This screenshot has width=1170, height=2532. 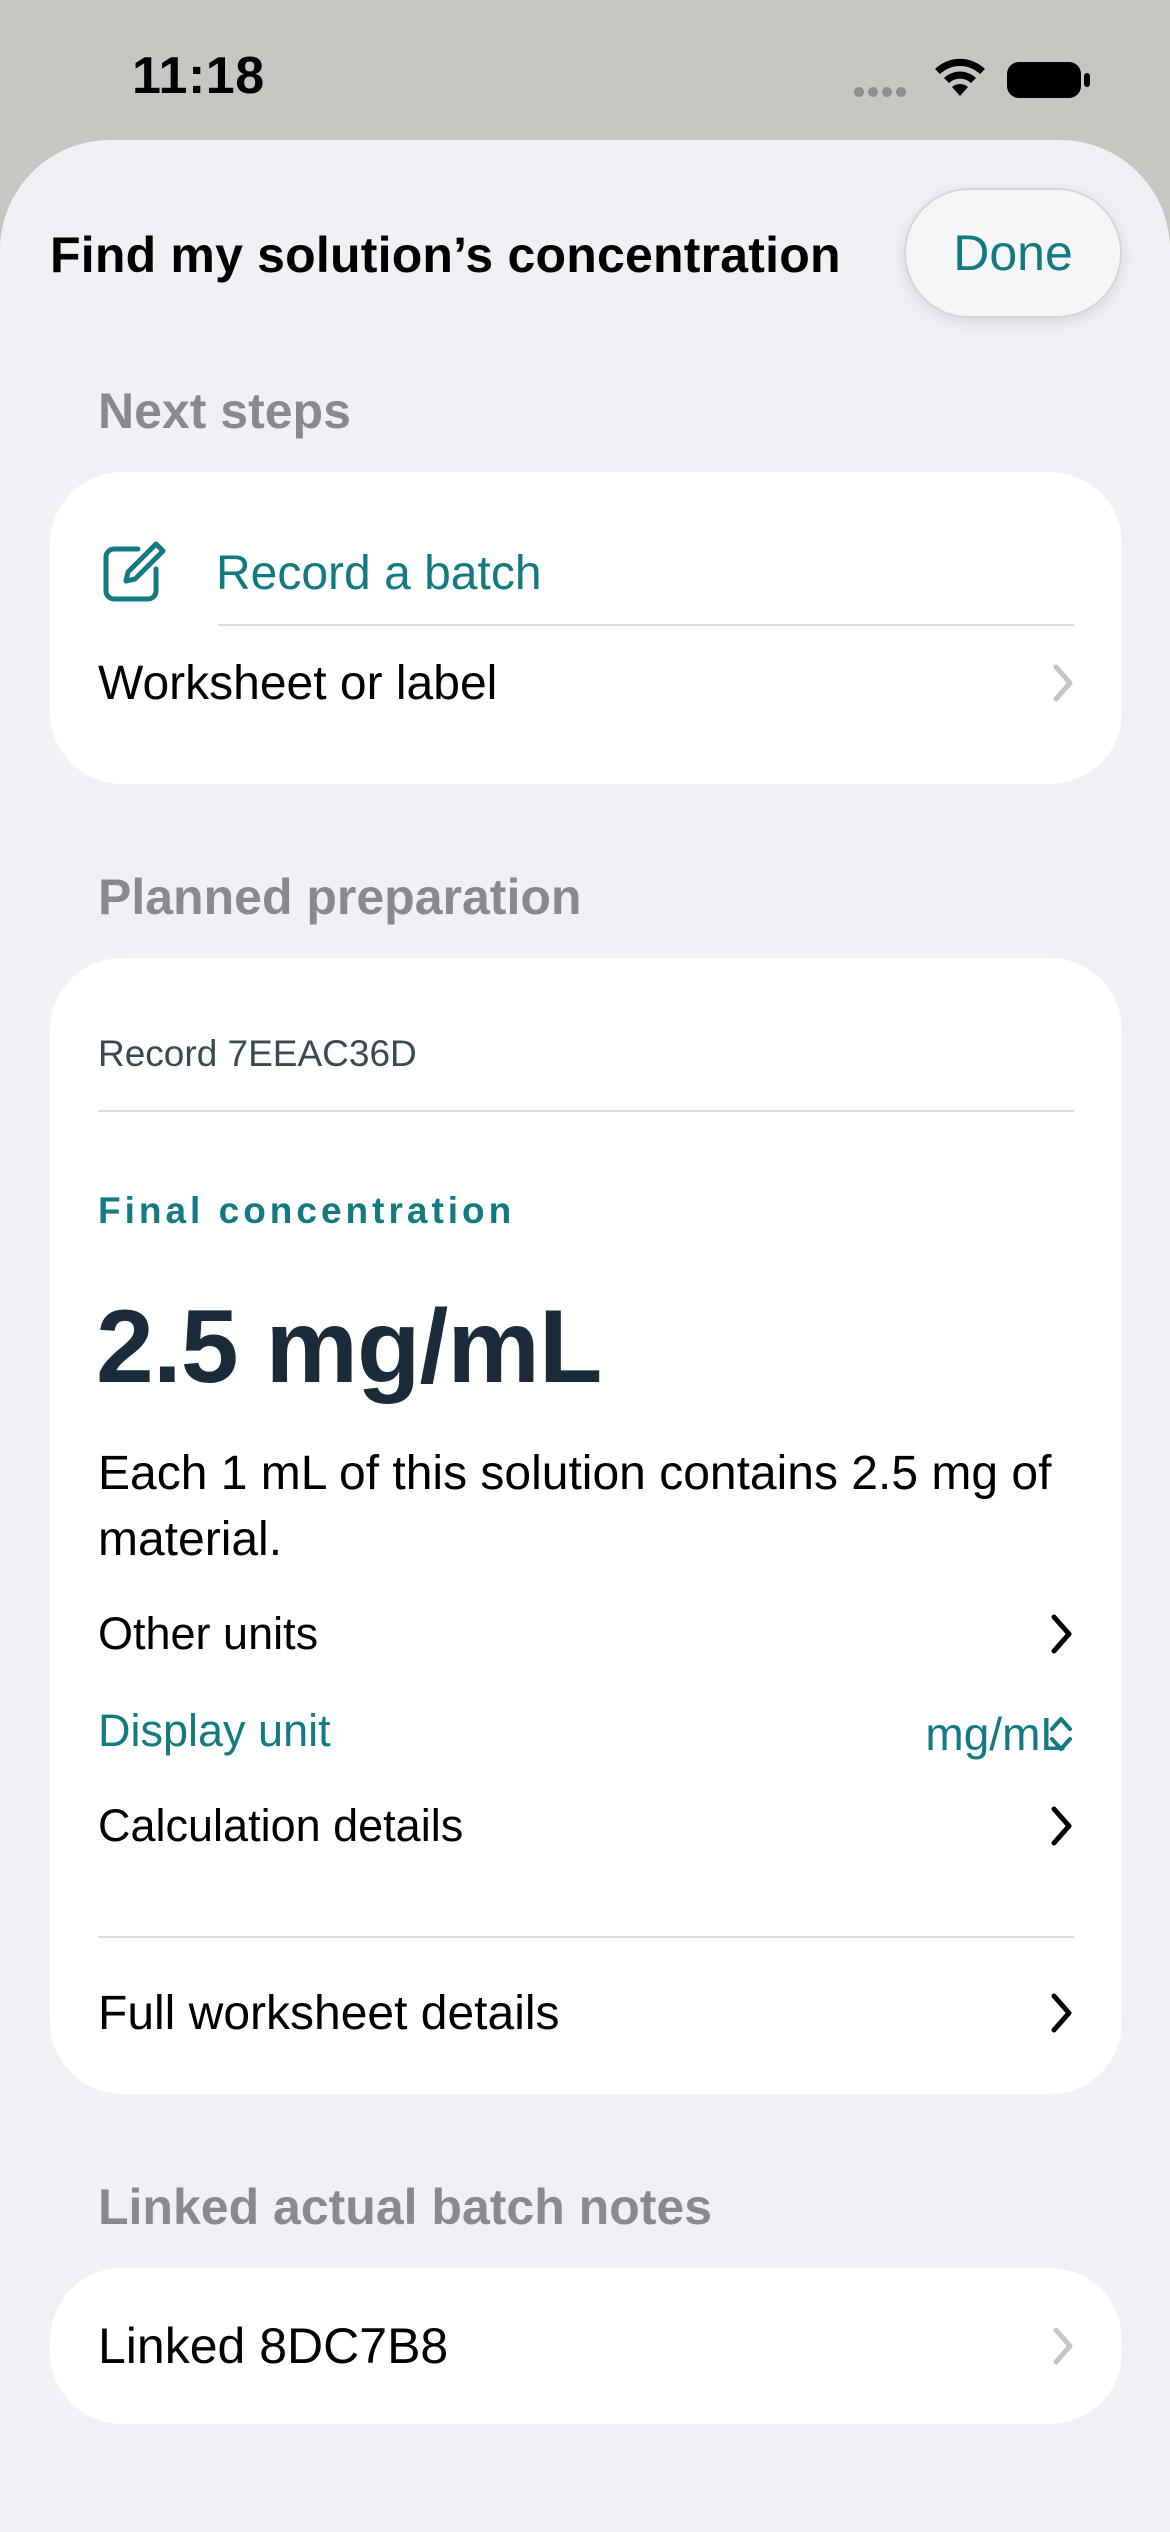 What do you see at coordinates (405, 2207) in the screenshot?
I see `section-header-linked-notes: Linked actual batch notes` at bounding box center [405, 2207].